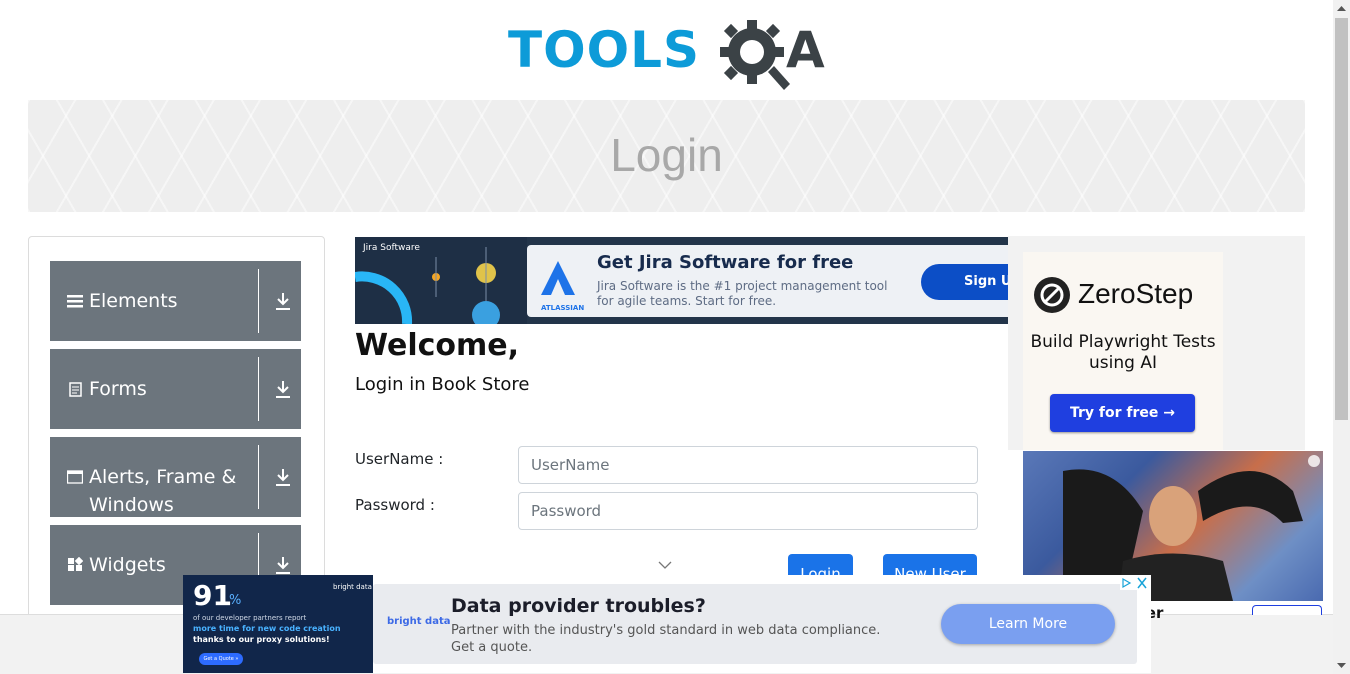  What do you see at coordinates (1341, 8) in the screenshot?
I see `scroll-up-icon` at bounding box center [1341, 8].